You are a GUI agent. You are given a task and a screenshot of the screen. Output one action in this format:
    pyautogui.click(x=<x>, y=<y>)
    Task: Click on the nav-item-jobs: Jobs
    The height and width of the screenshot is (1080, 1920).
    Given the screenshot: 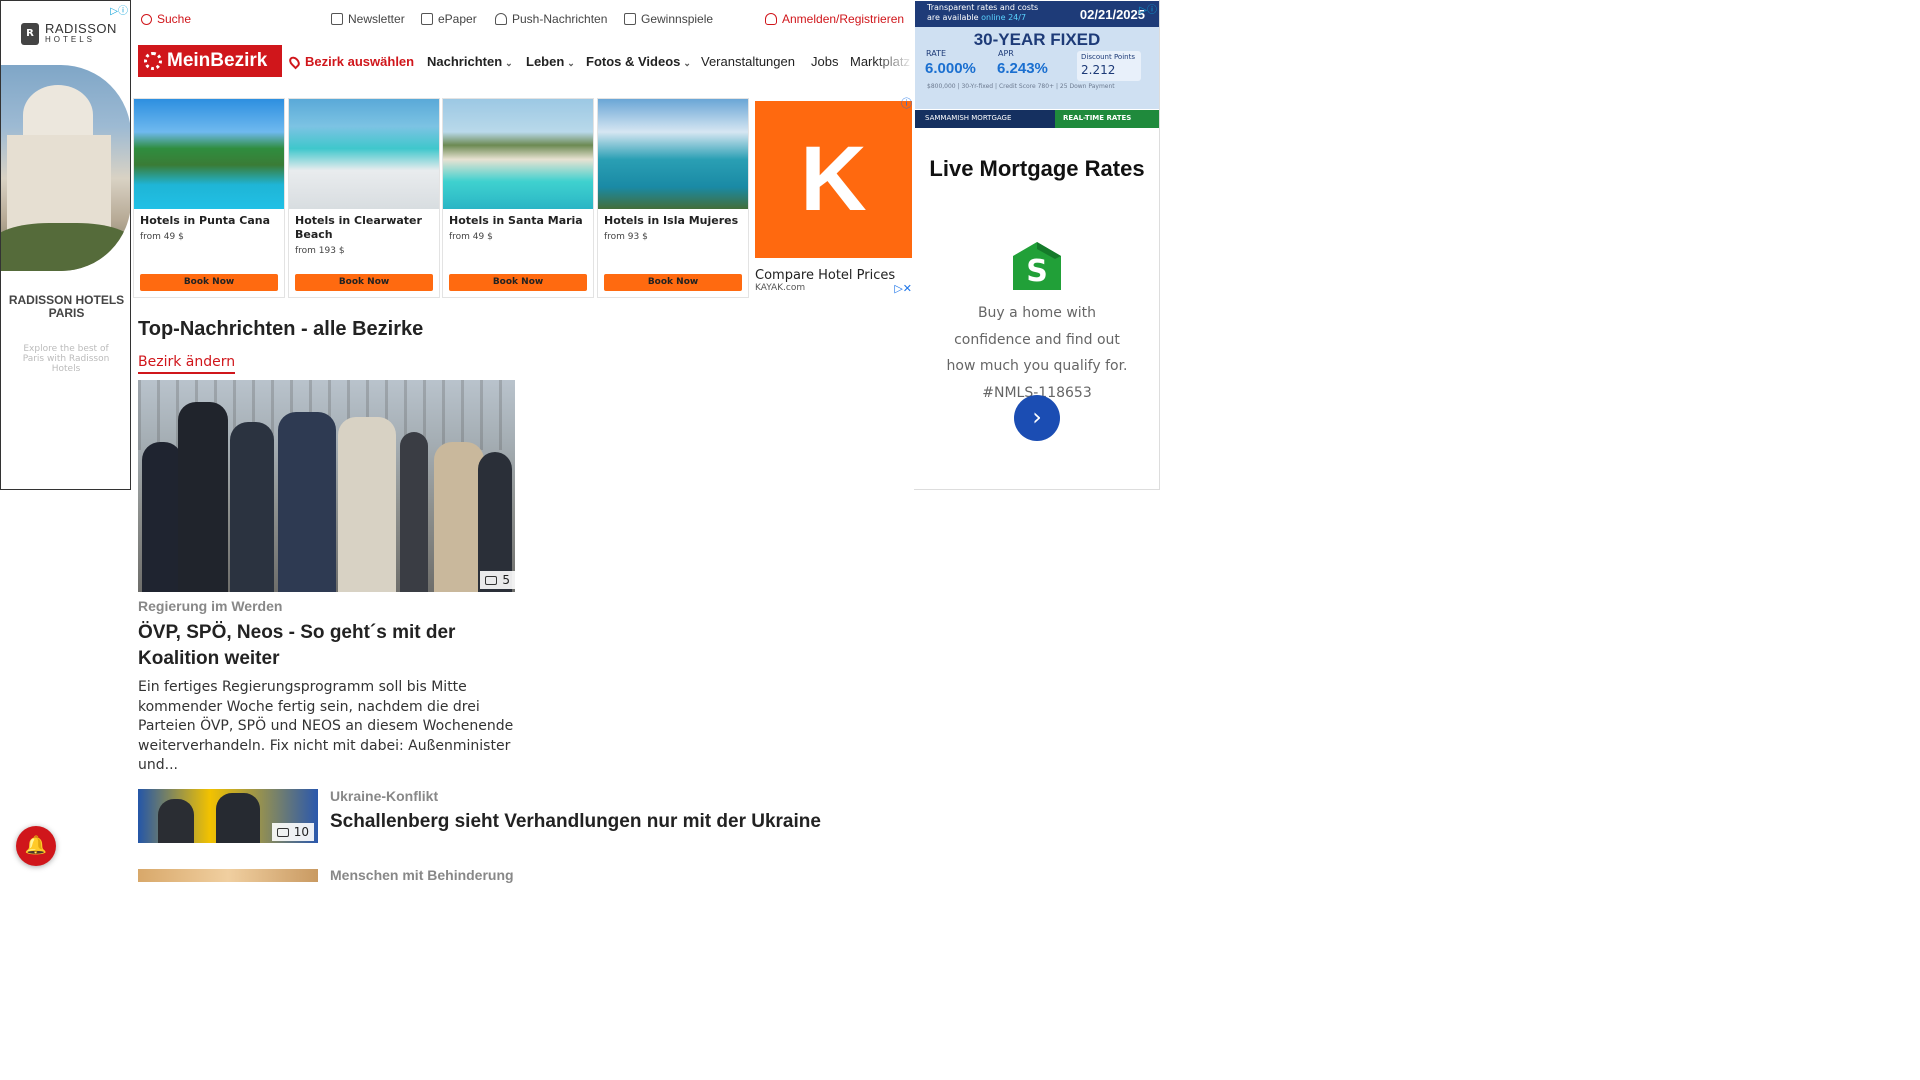 What is the action you would take?
    pyautogui.click(x=824, y=61)
    